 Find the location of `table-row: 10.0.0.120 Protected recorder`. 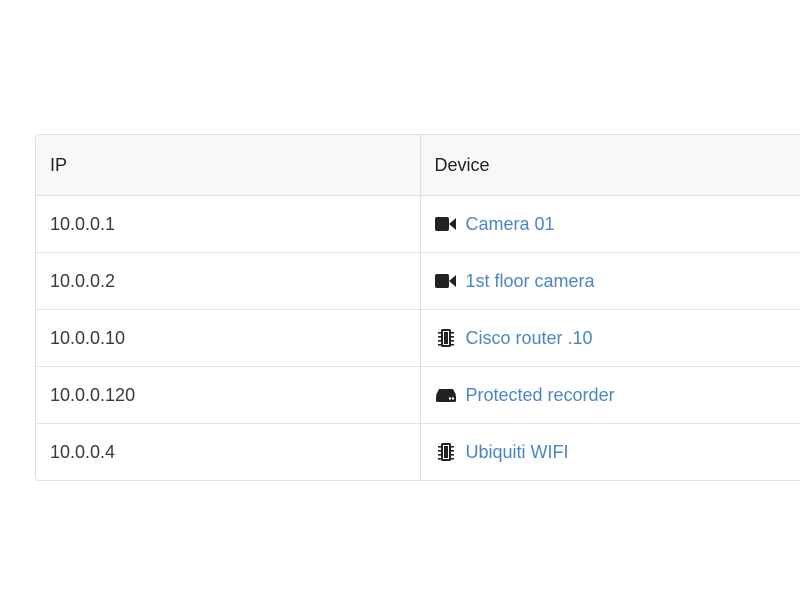

table-row: 10.0.0.120 Protected recorder is located at coordinates (418, 395).